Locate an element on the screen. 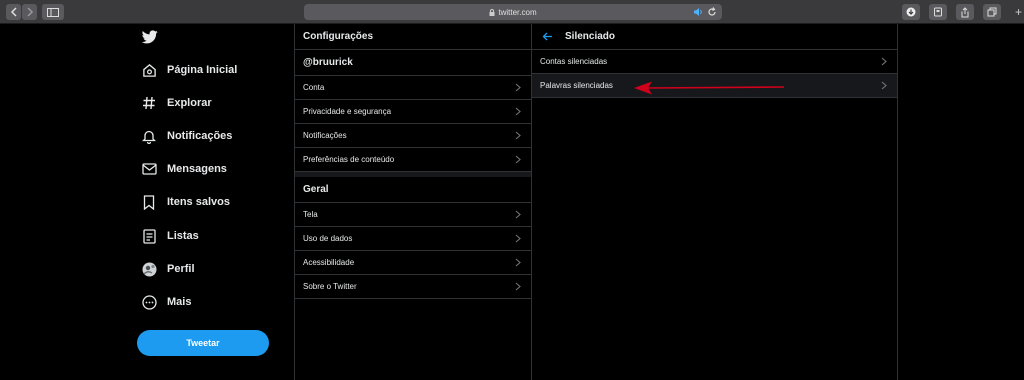  hashtag-icon is located at coordinates (149, 103).